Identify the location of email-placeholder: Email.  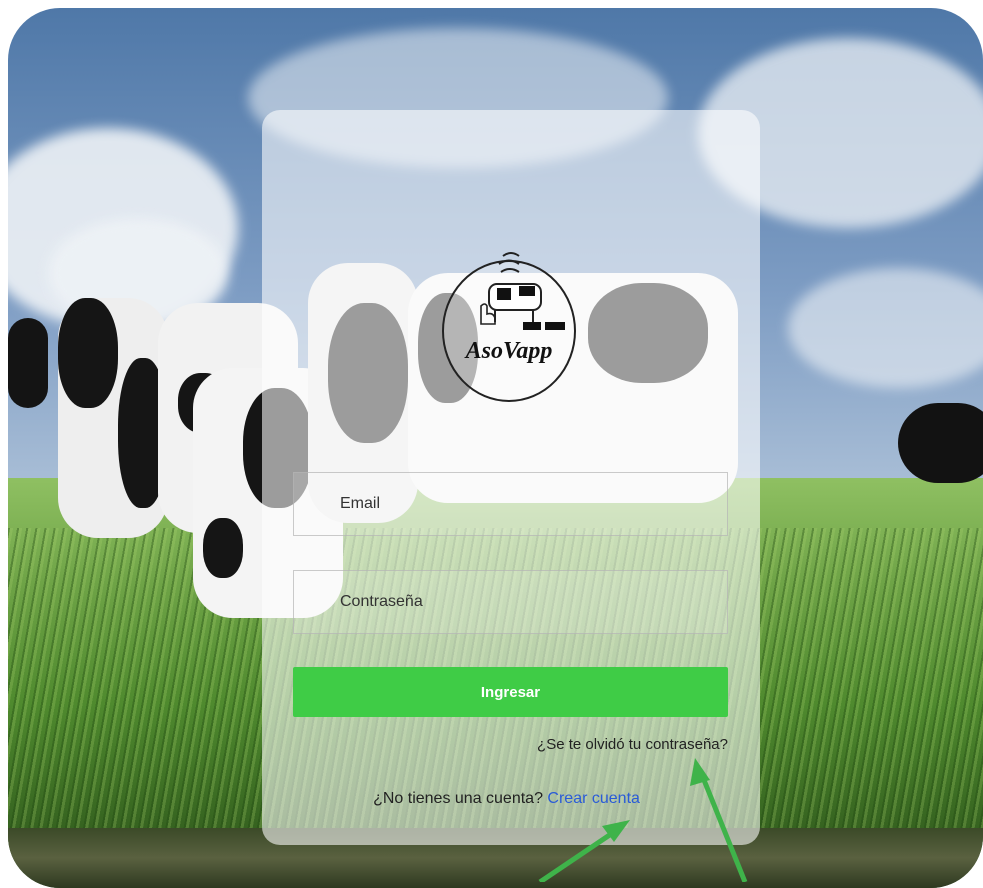
(360, 503).